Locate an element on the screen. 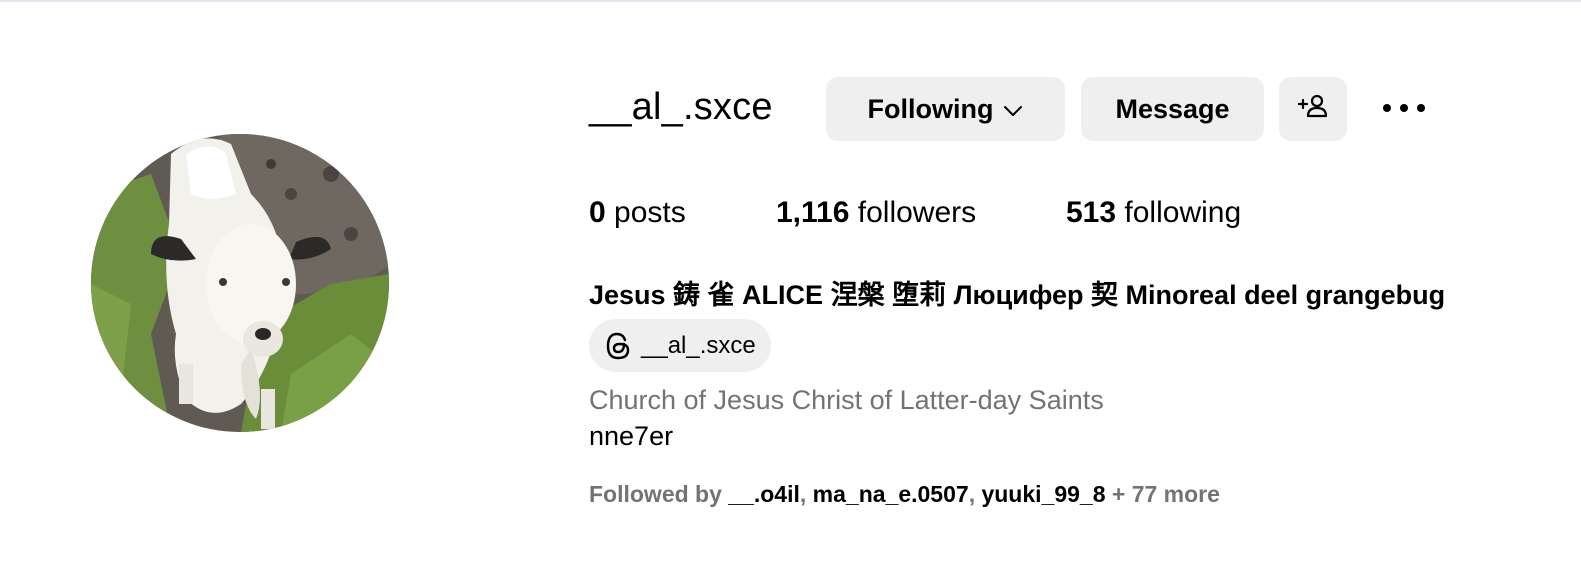 The image size is (1581, 584). following-button: Following is located at coordinates (945, 109).